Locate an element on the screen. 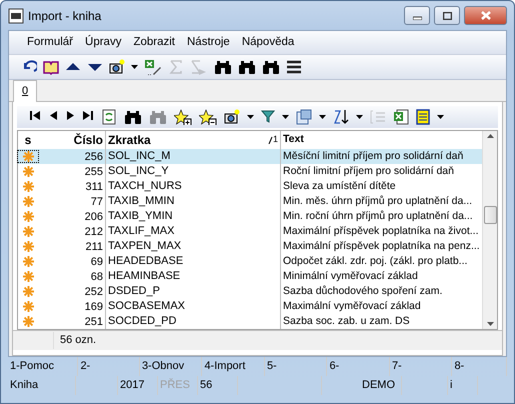  columns-icon is located at coordinates (304, 117).